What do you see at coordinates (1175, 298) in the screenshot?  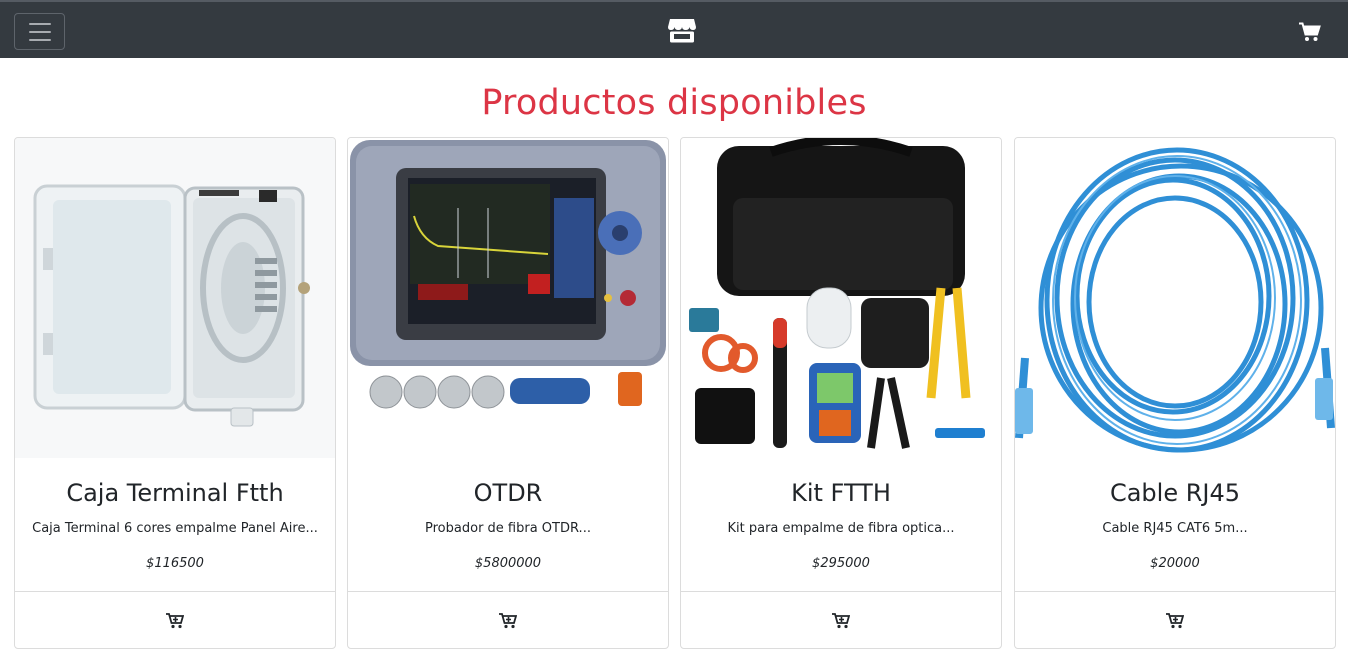 I see `rj45-cable-image` at bounding box center [1175, 298].